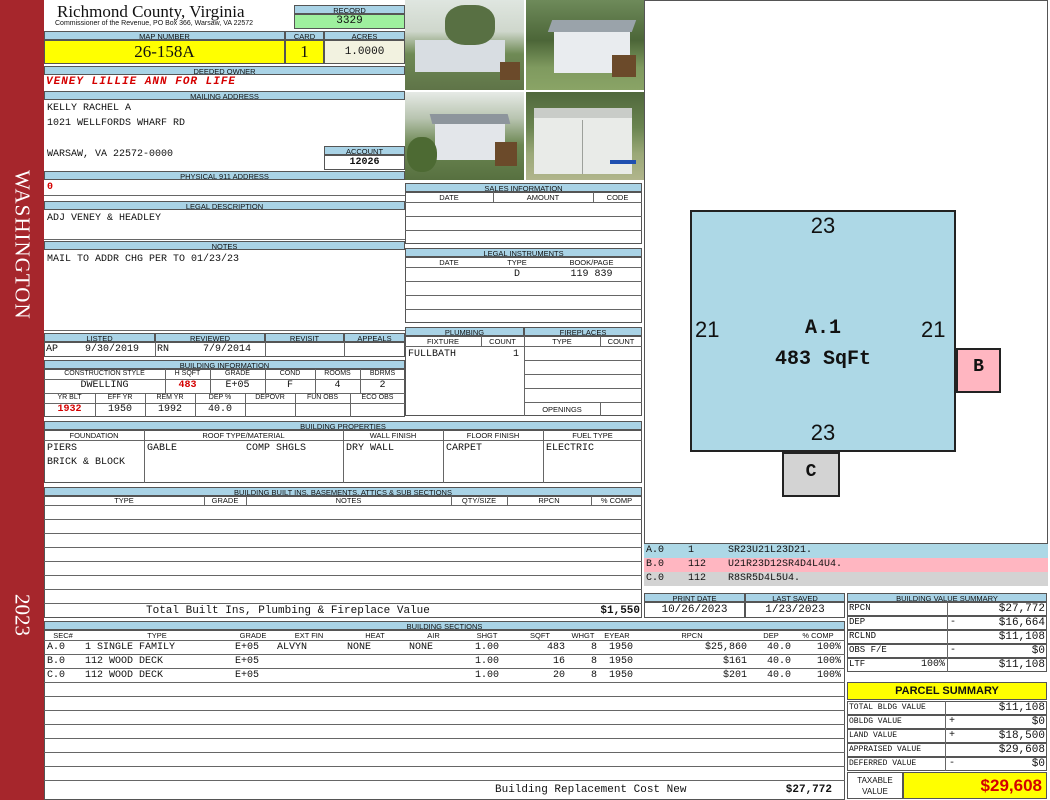  What do you see at coordinates (322, 397) in the screenshot?
I see `funobs-header: FUN OBS` at bounding box center [322, 397].